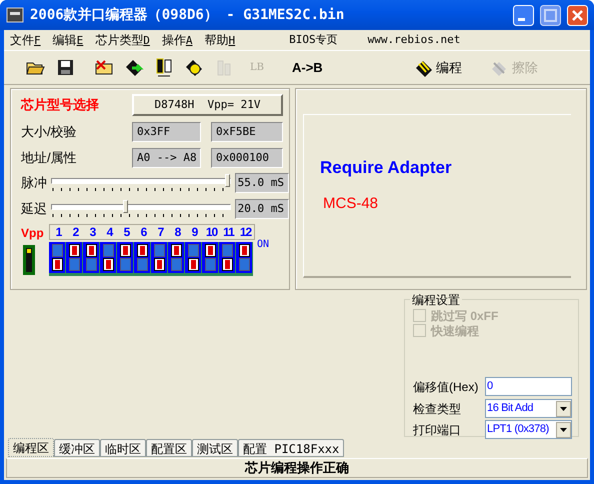 The width and height of the screenshot is (594, 484). Describe the element at coordinates (528, 408) in the screenshot. I see `check-type-dropdown: 16 Bit Add` at that location.